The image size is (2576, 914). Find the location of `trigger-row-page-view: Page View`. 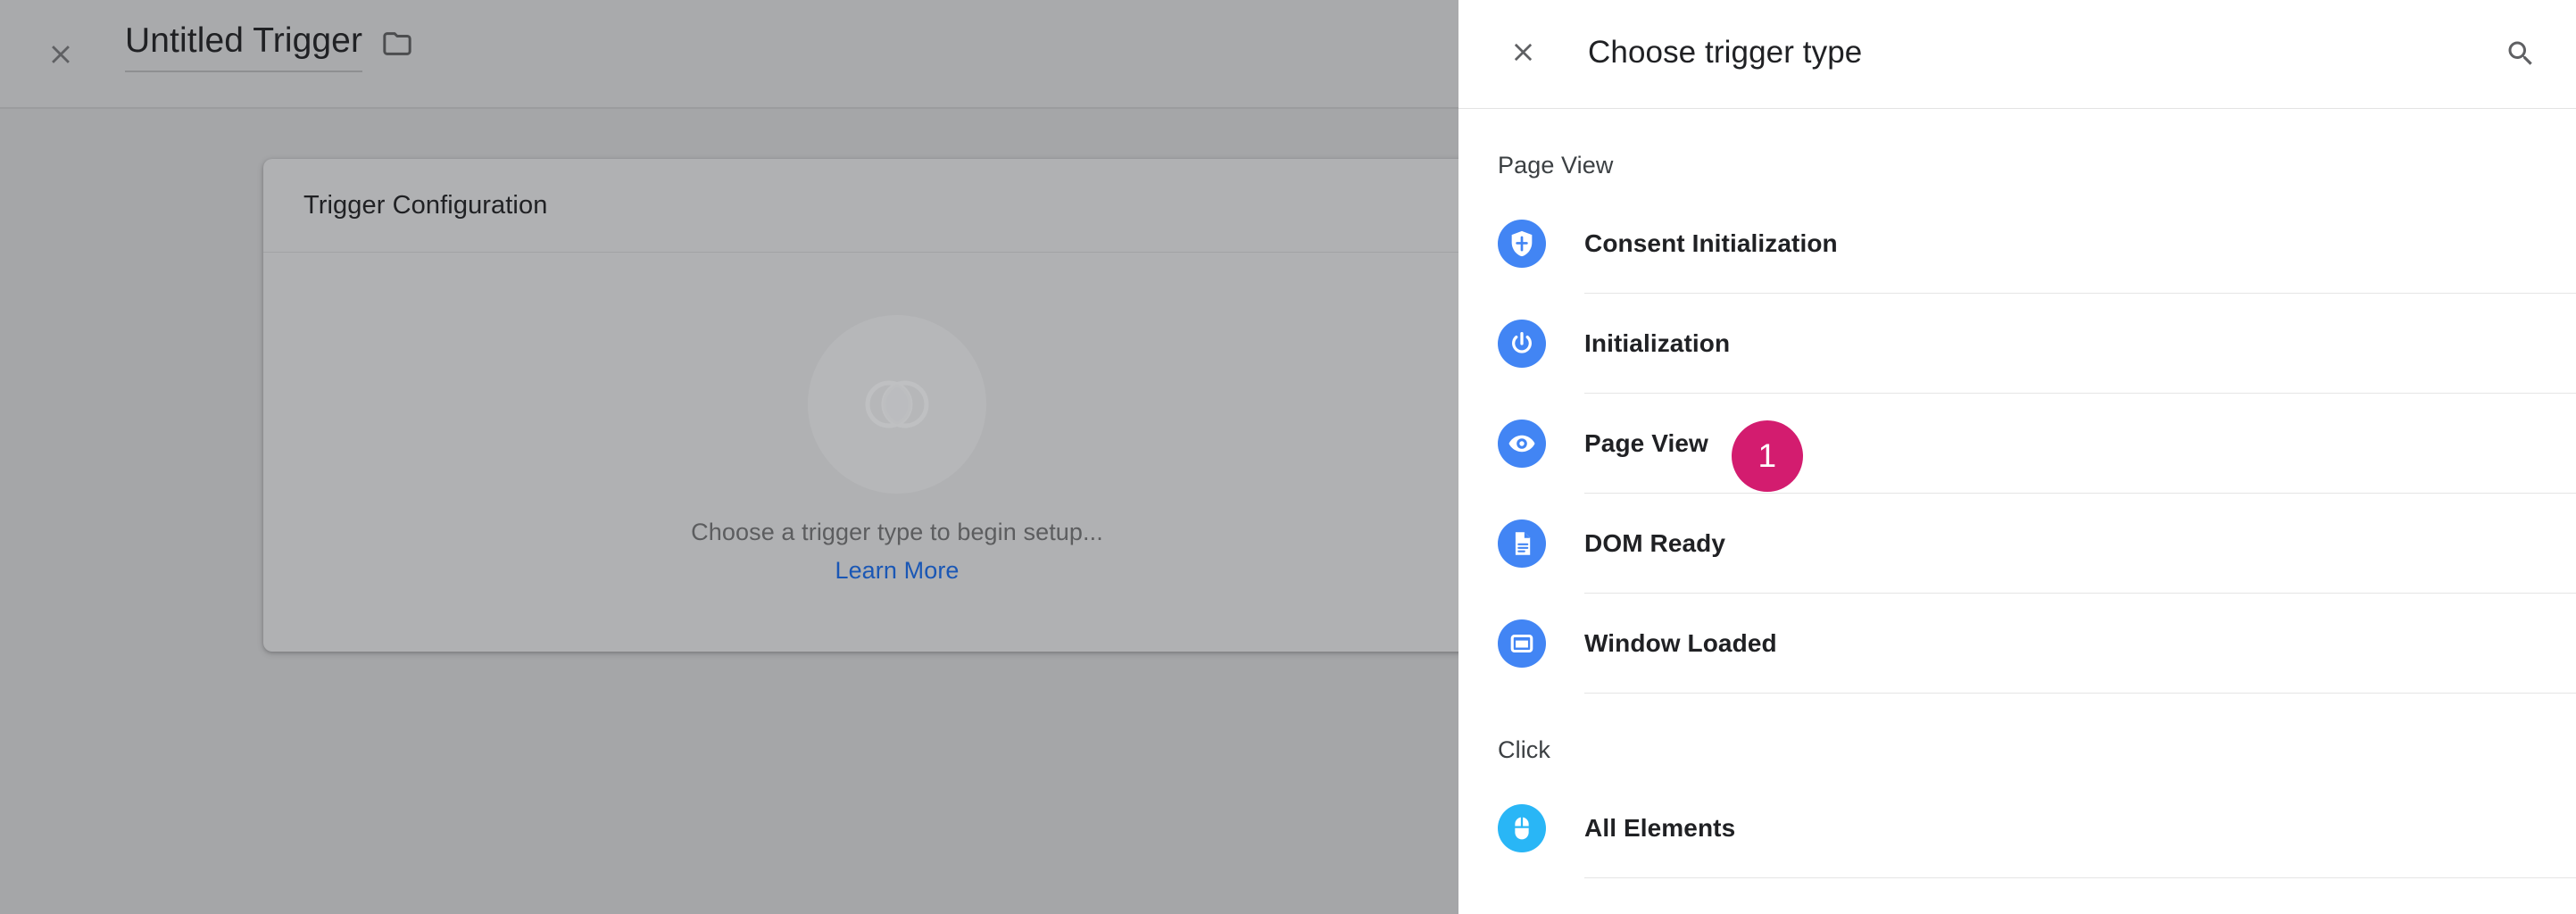

trigger-row-page-view: Page View is located at coordinates (2017, 444).